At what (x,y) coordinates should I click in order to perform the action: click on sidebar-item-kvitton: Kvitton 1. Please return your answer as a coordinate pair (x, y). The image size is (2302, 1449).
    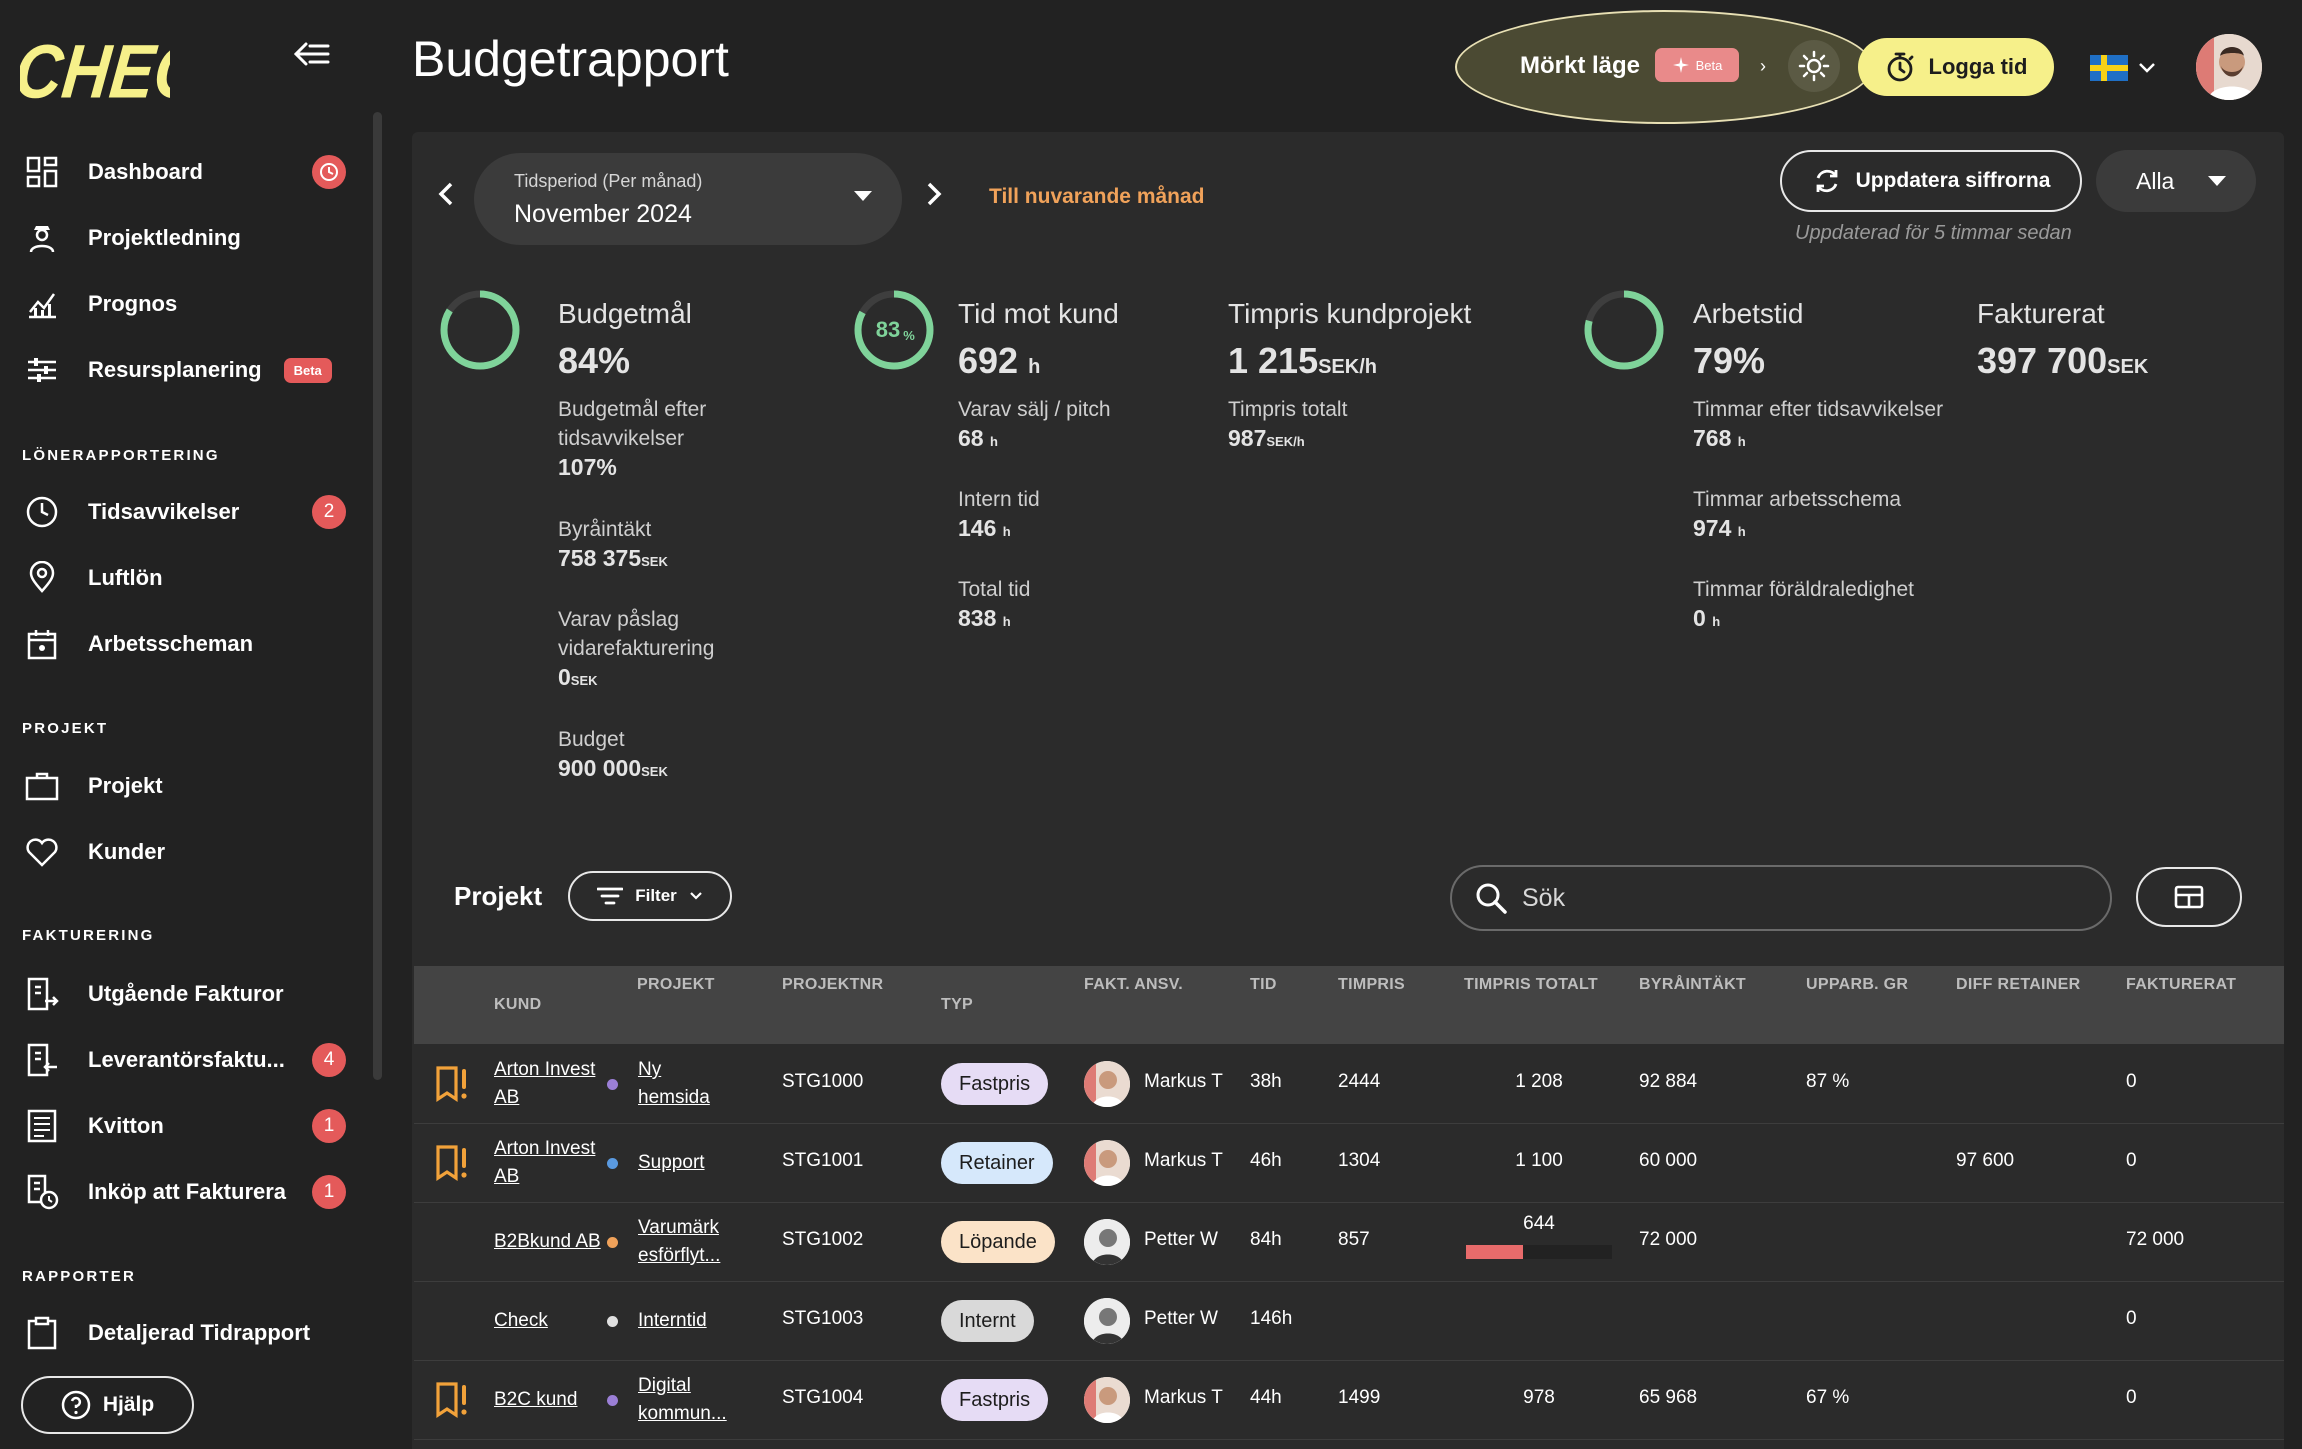
    Looking at the image, I should click on (187, 1126).